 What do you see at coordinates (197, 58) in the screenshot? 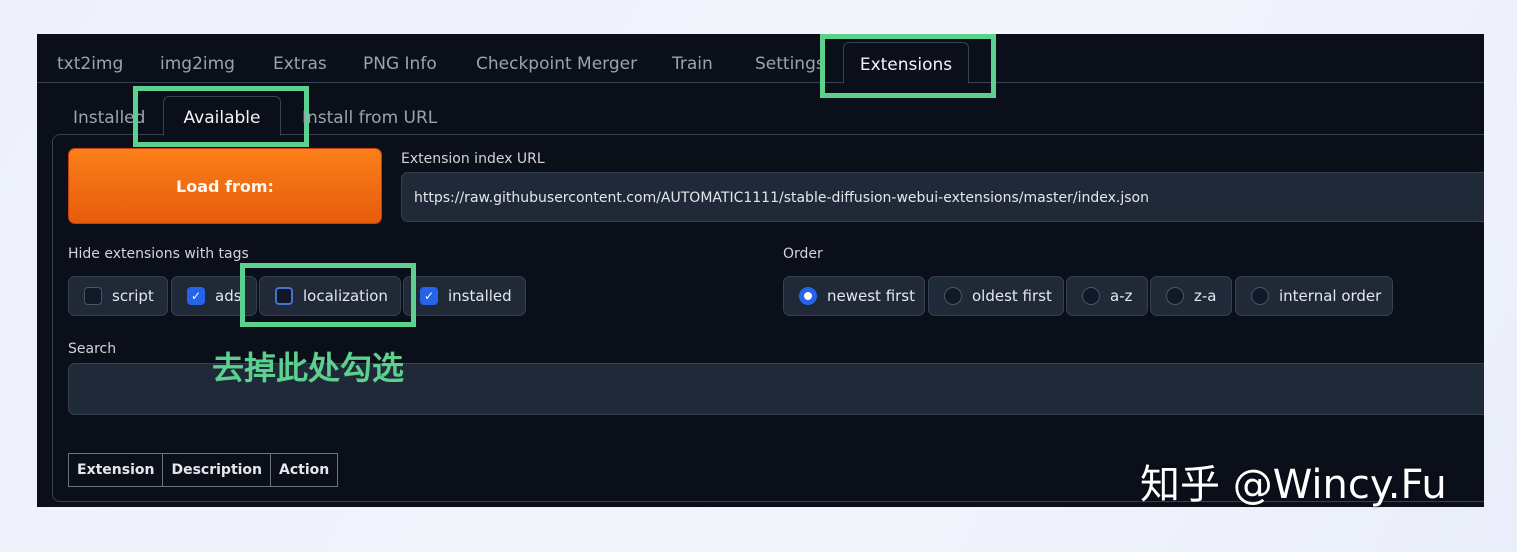
I see `tab-img2img: img2img` at bounding box center [197, 58].